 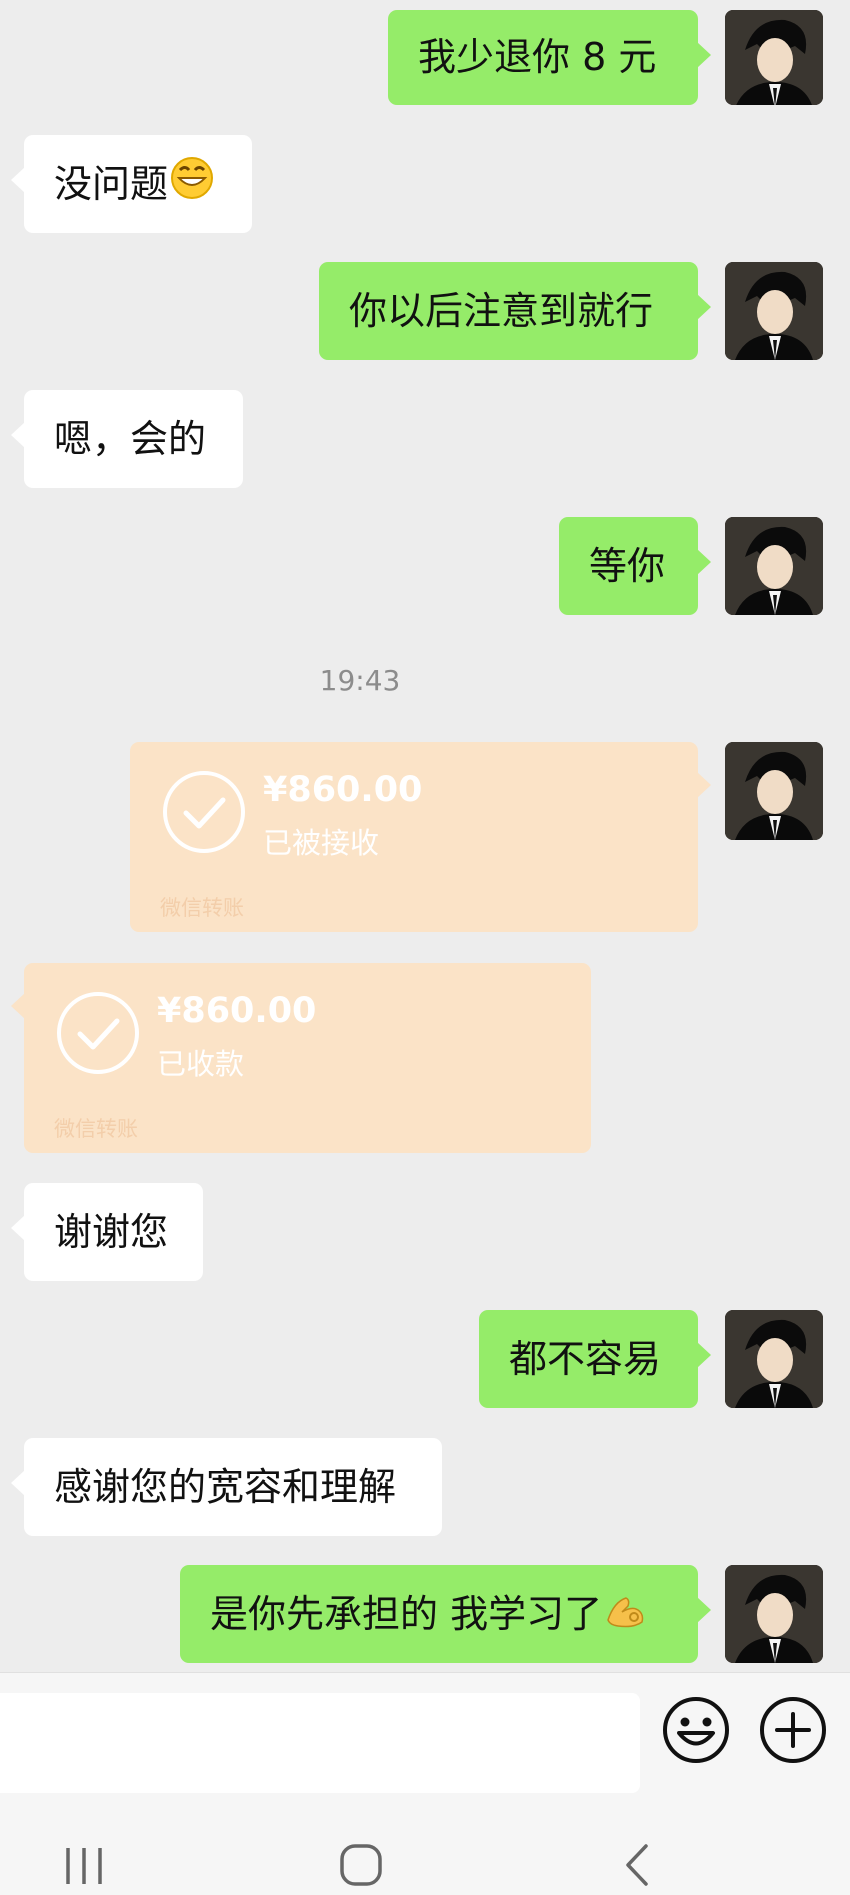 I want to click on message-text: 感谢您的宽容和理解, so click(x=225, y=1487).